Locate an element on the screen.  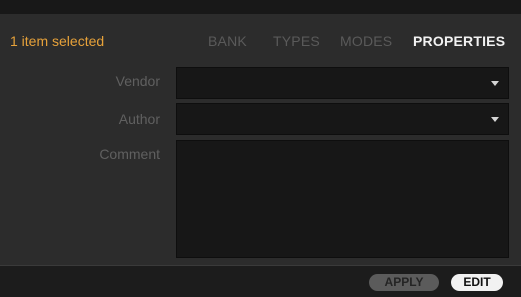
tab-bank: BANK is located at coordinates (227, 41).